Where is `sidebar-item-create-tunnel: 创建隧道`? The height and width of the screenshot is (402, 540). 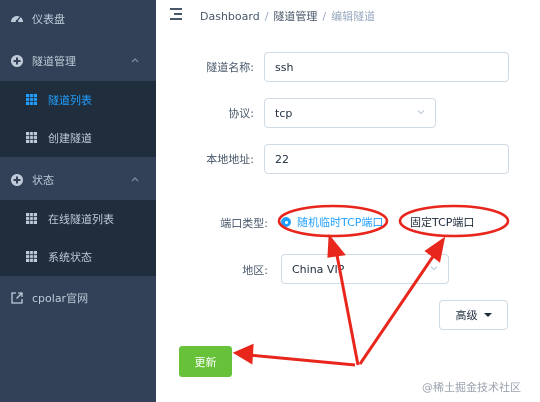 sidebar-item-create-tunnel: 创建隧道 is located at coordinates (78, 138).